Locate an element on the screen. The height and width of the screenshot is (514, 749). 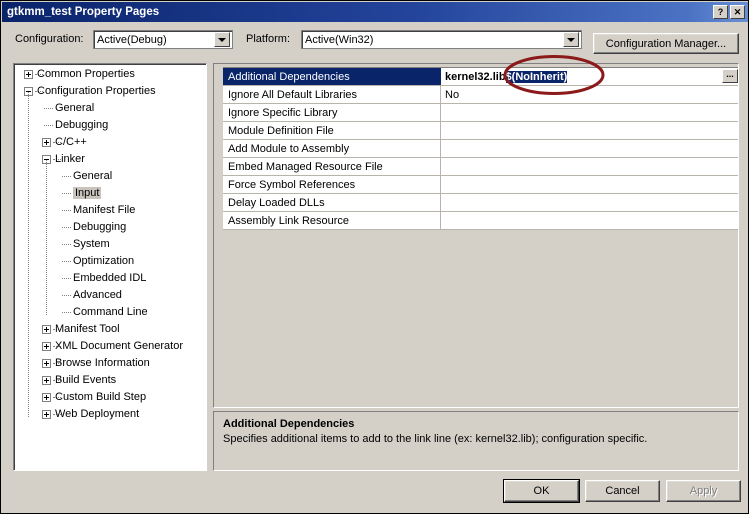
tree-item-label: Browse Information is located at coordinates (102, 363).